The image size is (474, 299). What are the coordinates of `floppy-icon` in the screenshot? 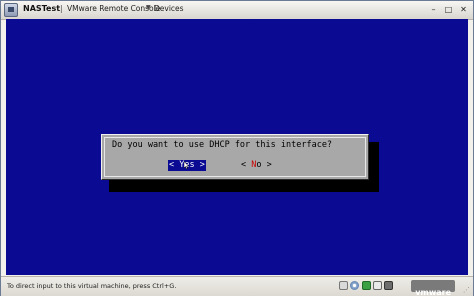 It's located at (388, 285).